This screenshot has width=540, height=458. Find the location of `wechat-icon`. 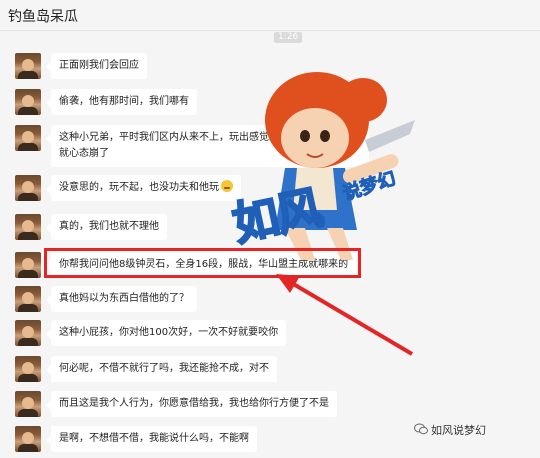

wechat-icon is located at coordinates (421, 429).